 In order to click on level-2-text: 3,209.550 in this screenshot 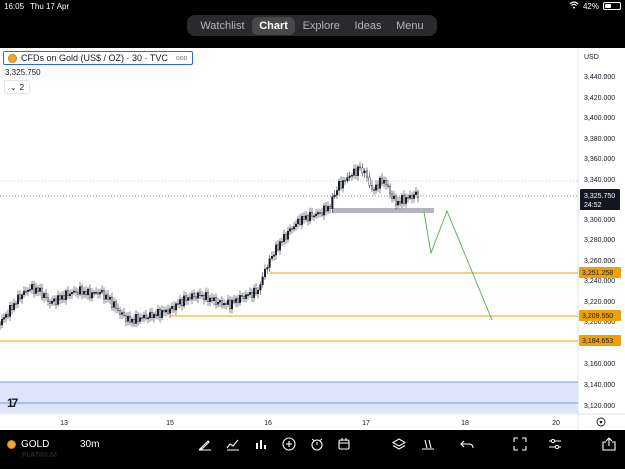, I will do `click(597, 316)`.